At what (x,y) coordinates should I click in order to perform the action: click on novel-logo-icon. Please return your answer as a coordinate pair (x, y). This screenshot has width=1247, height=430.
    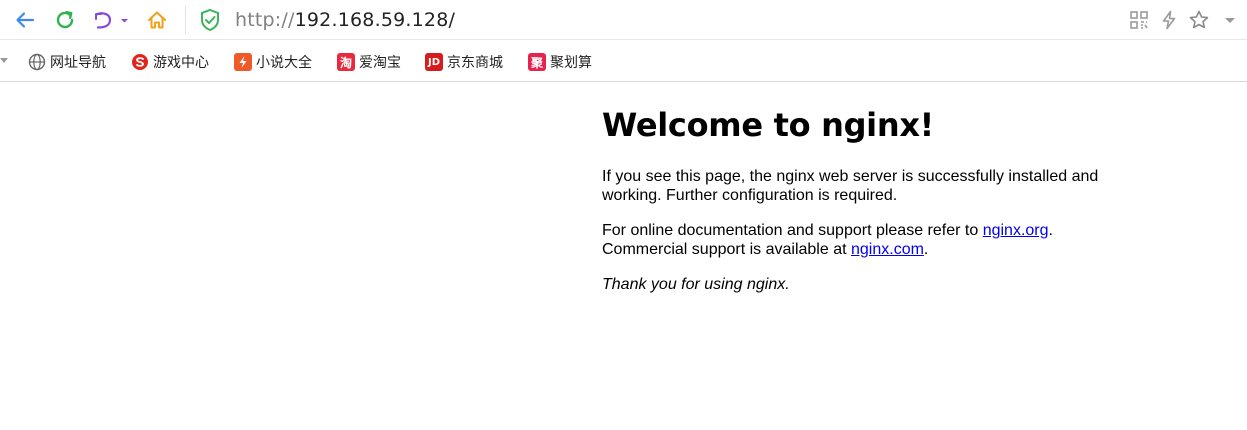
    Looking at the image, I should click on (243, 62).